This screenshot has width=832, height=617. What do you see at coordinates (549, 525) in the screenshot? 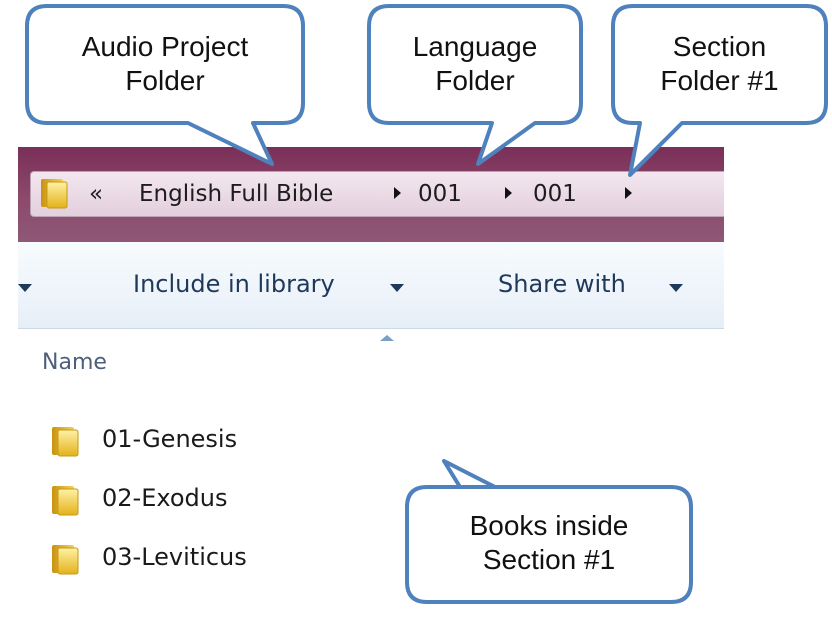
I see `callout-line: Books inside` at bounding box center [549, 525].